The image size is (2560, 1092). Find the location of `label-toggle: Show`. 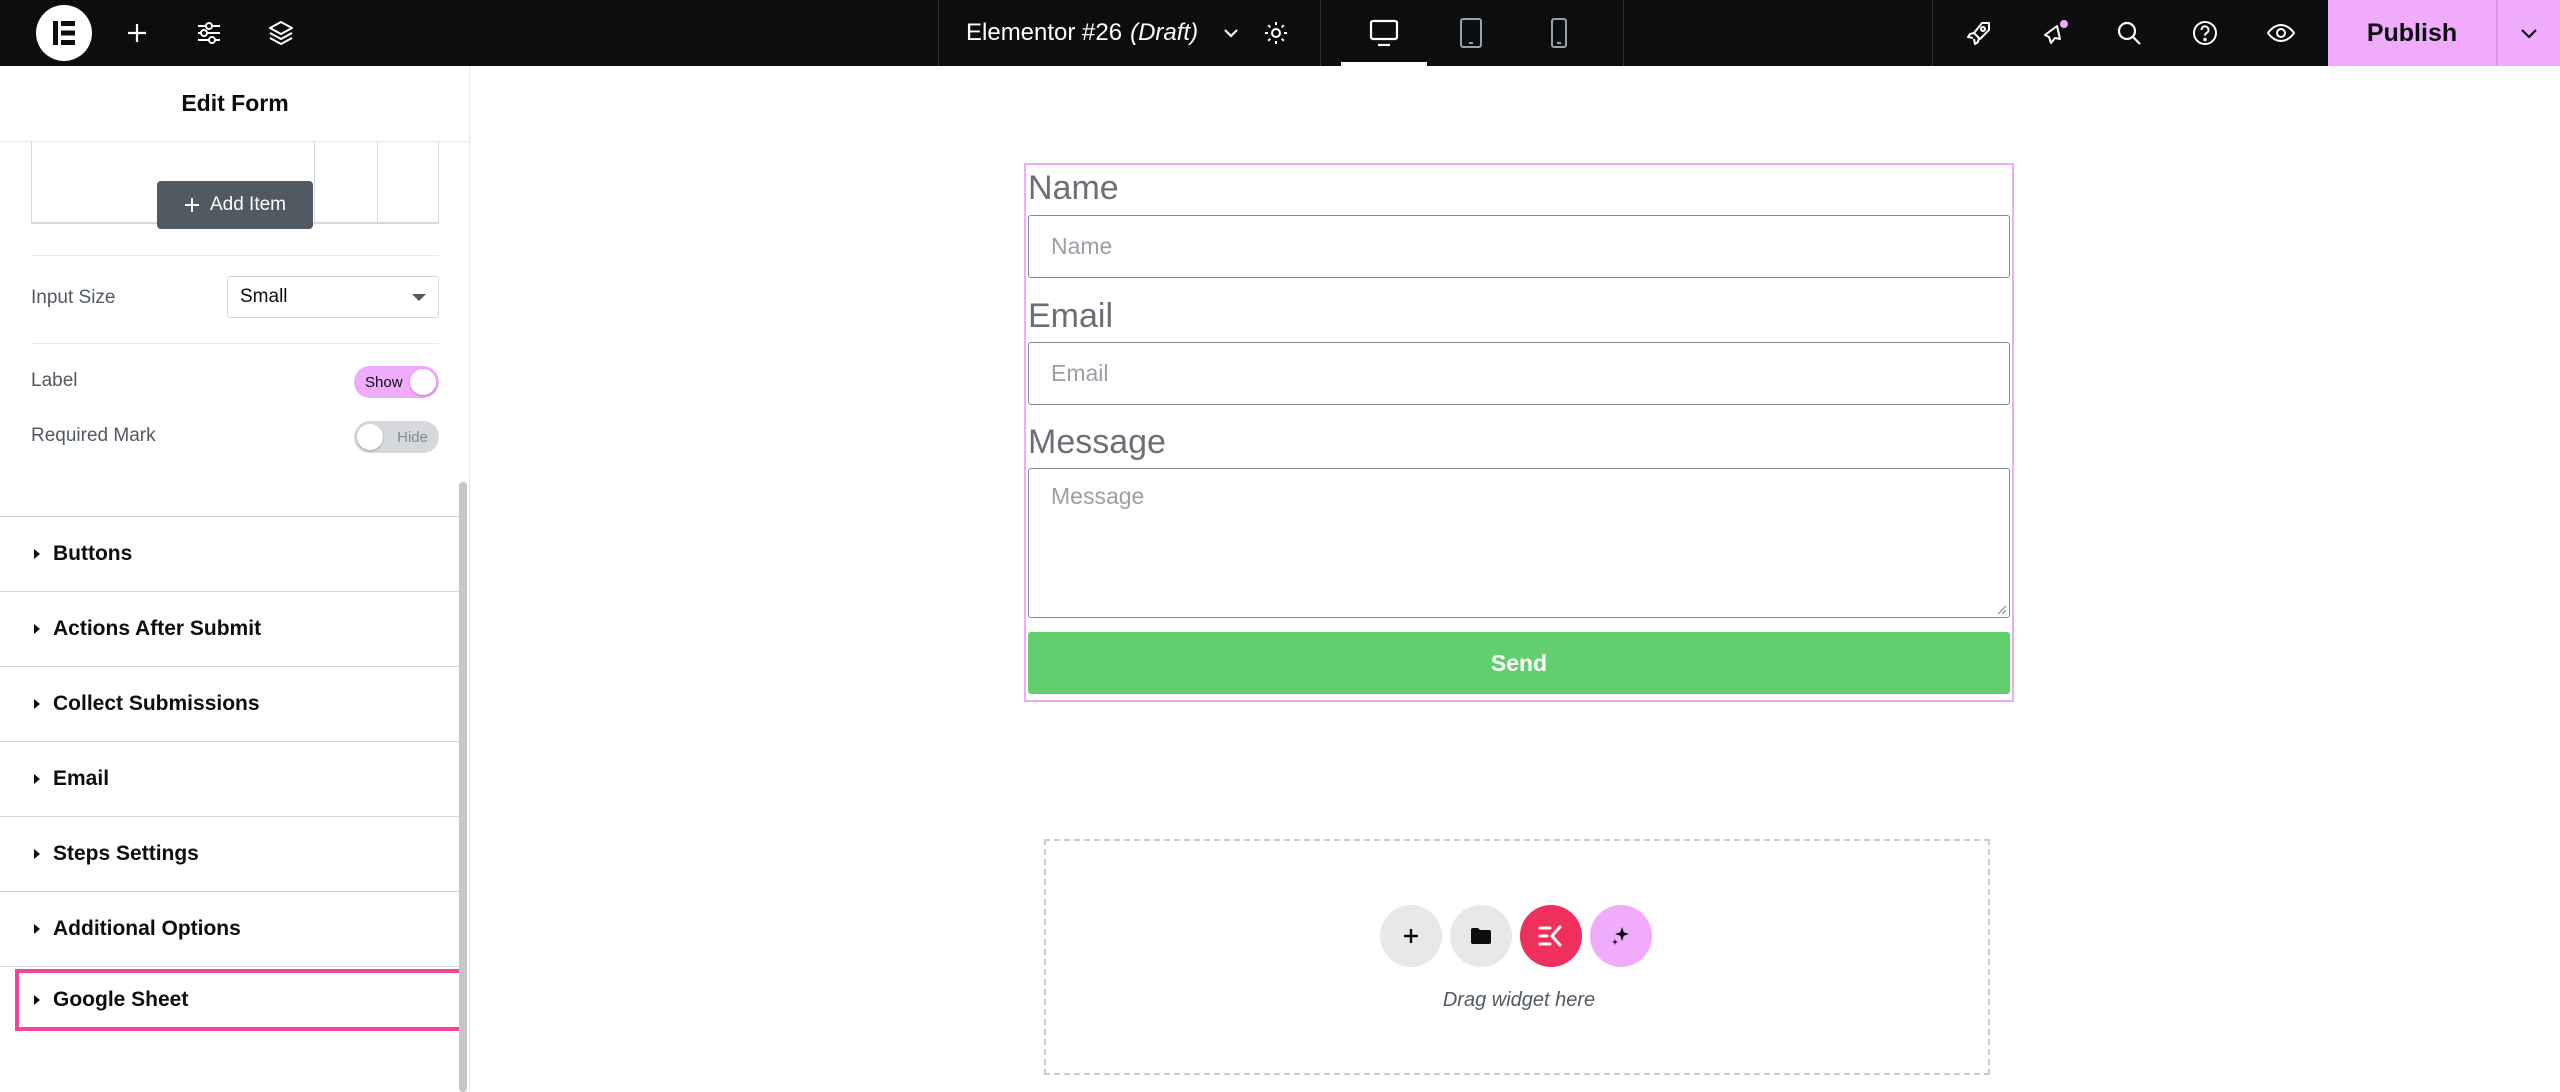

label-toggle: Show is located at coordinates (396, 382).